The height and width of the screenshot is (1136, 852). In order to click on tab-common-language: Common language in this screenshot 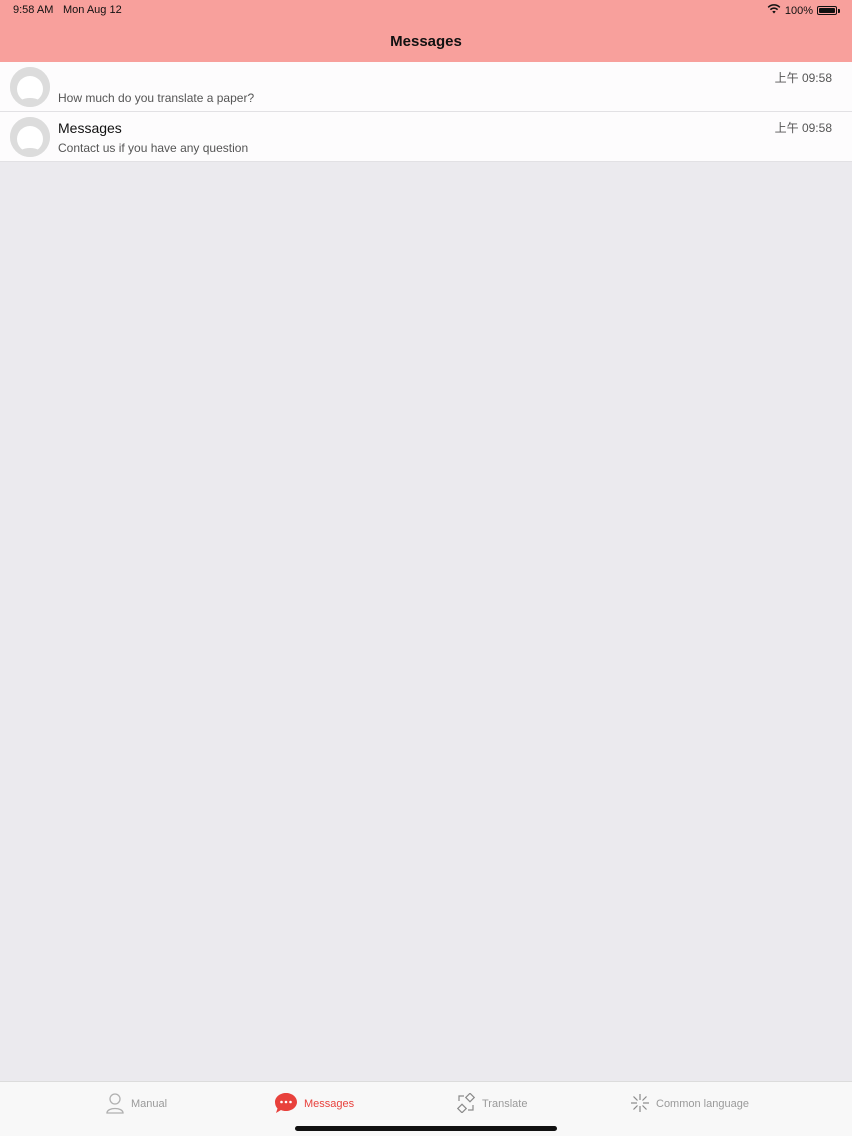, I will do `click(689, 1104)`.